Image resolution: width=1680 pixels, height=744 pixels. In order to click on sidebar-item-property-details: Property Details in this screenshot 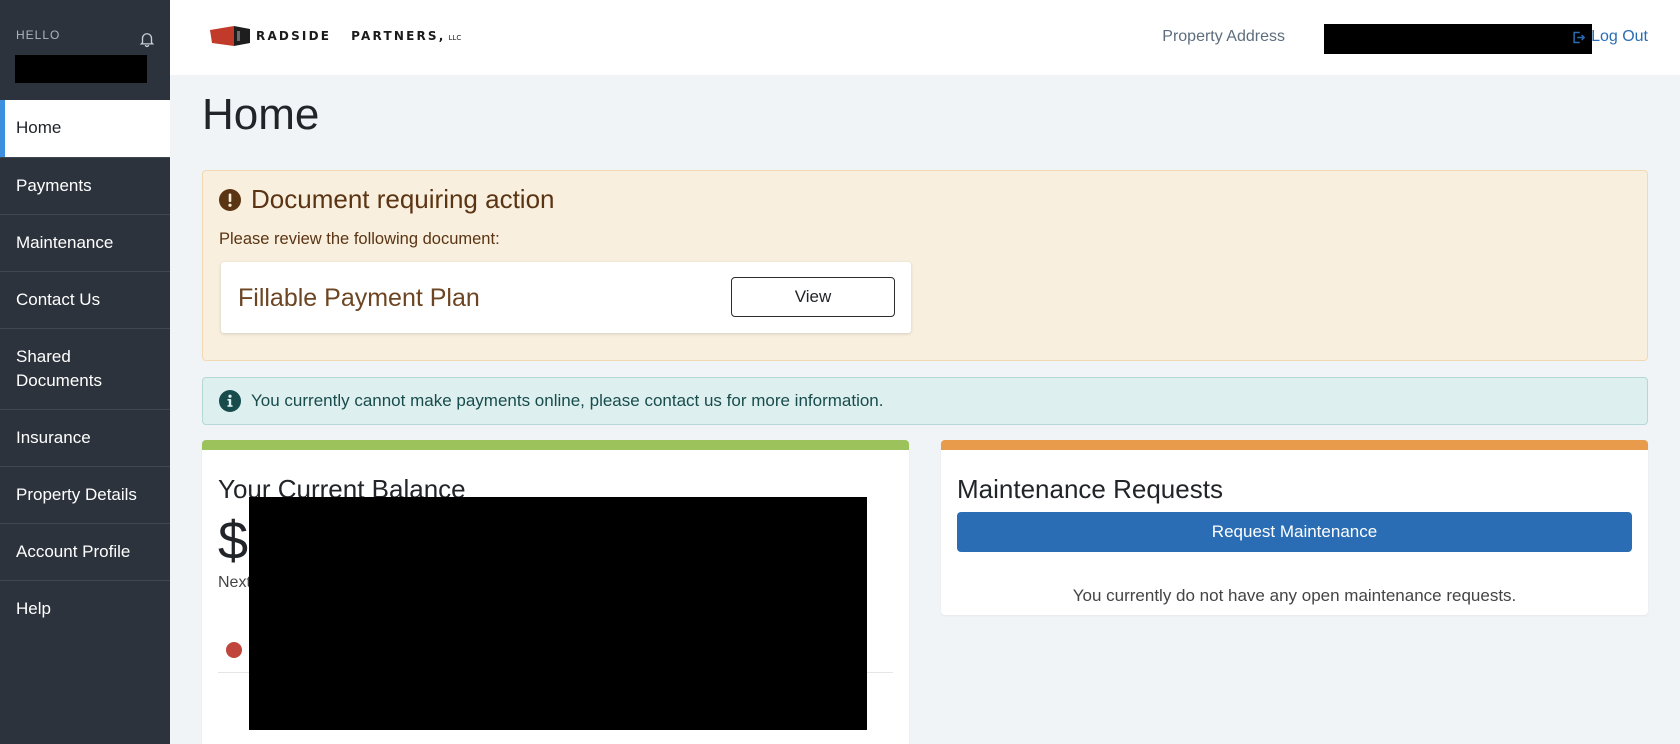, I will do `click(85, 494)`.